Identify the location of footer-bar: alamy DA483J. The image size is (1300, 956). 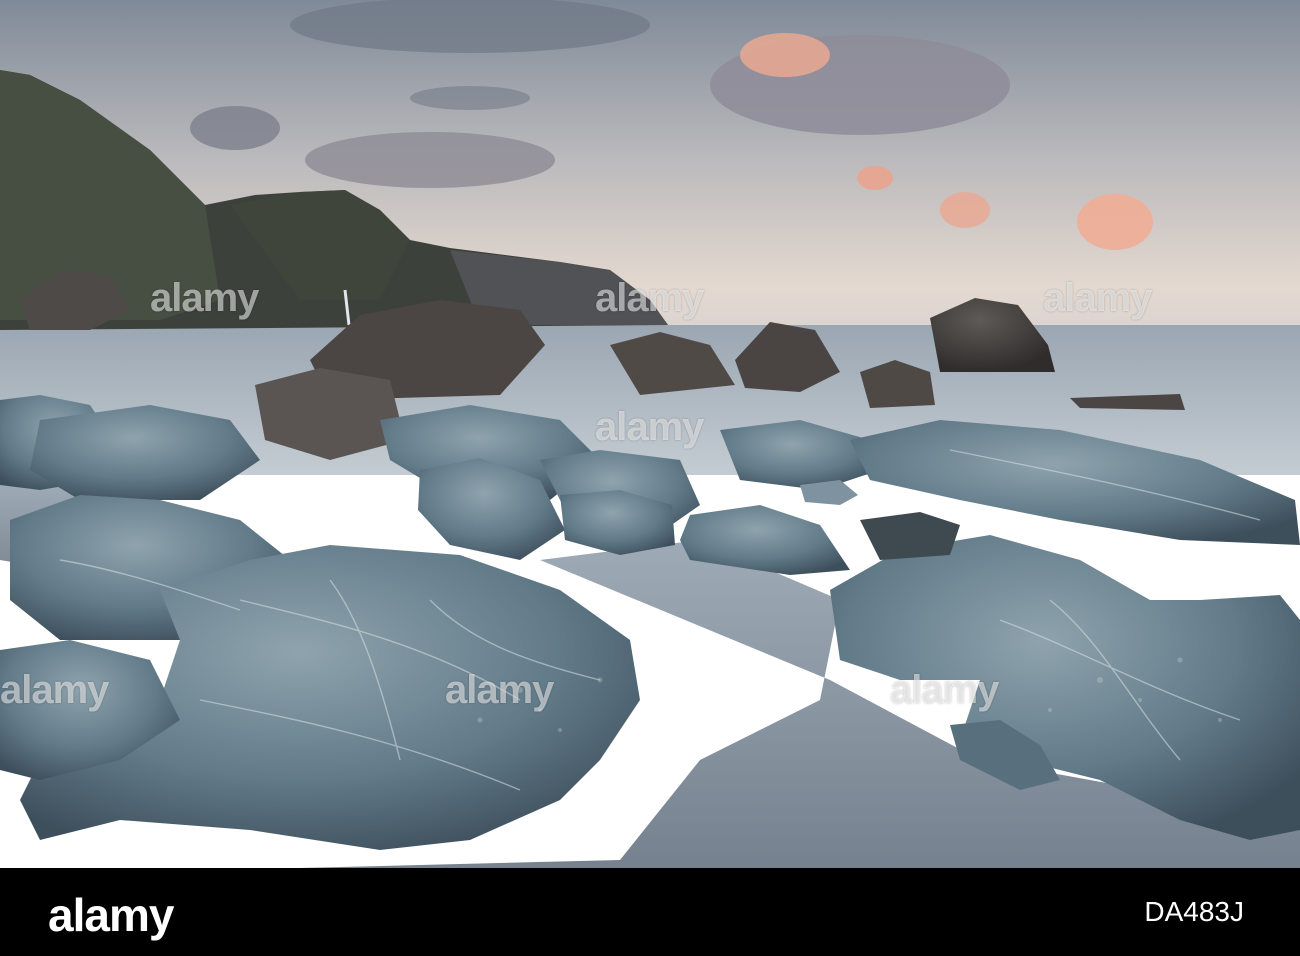
(650, 912).